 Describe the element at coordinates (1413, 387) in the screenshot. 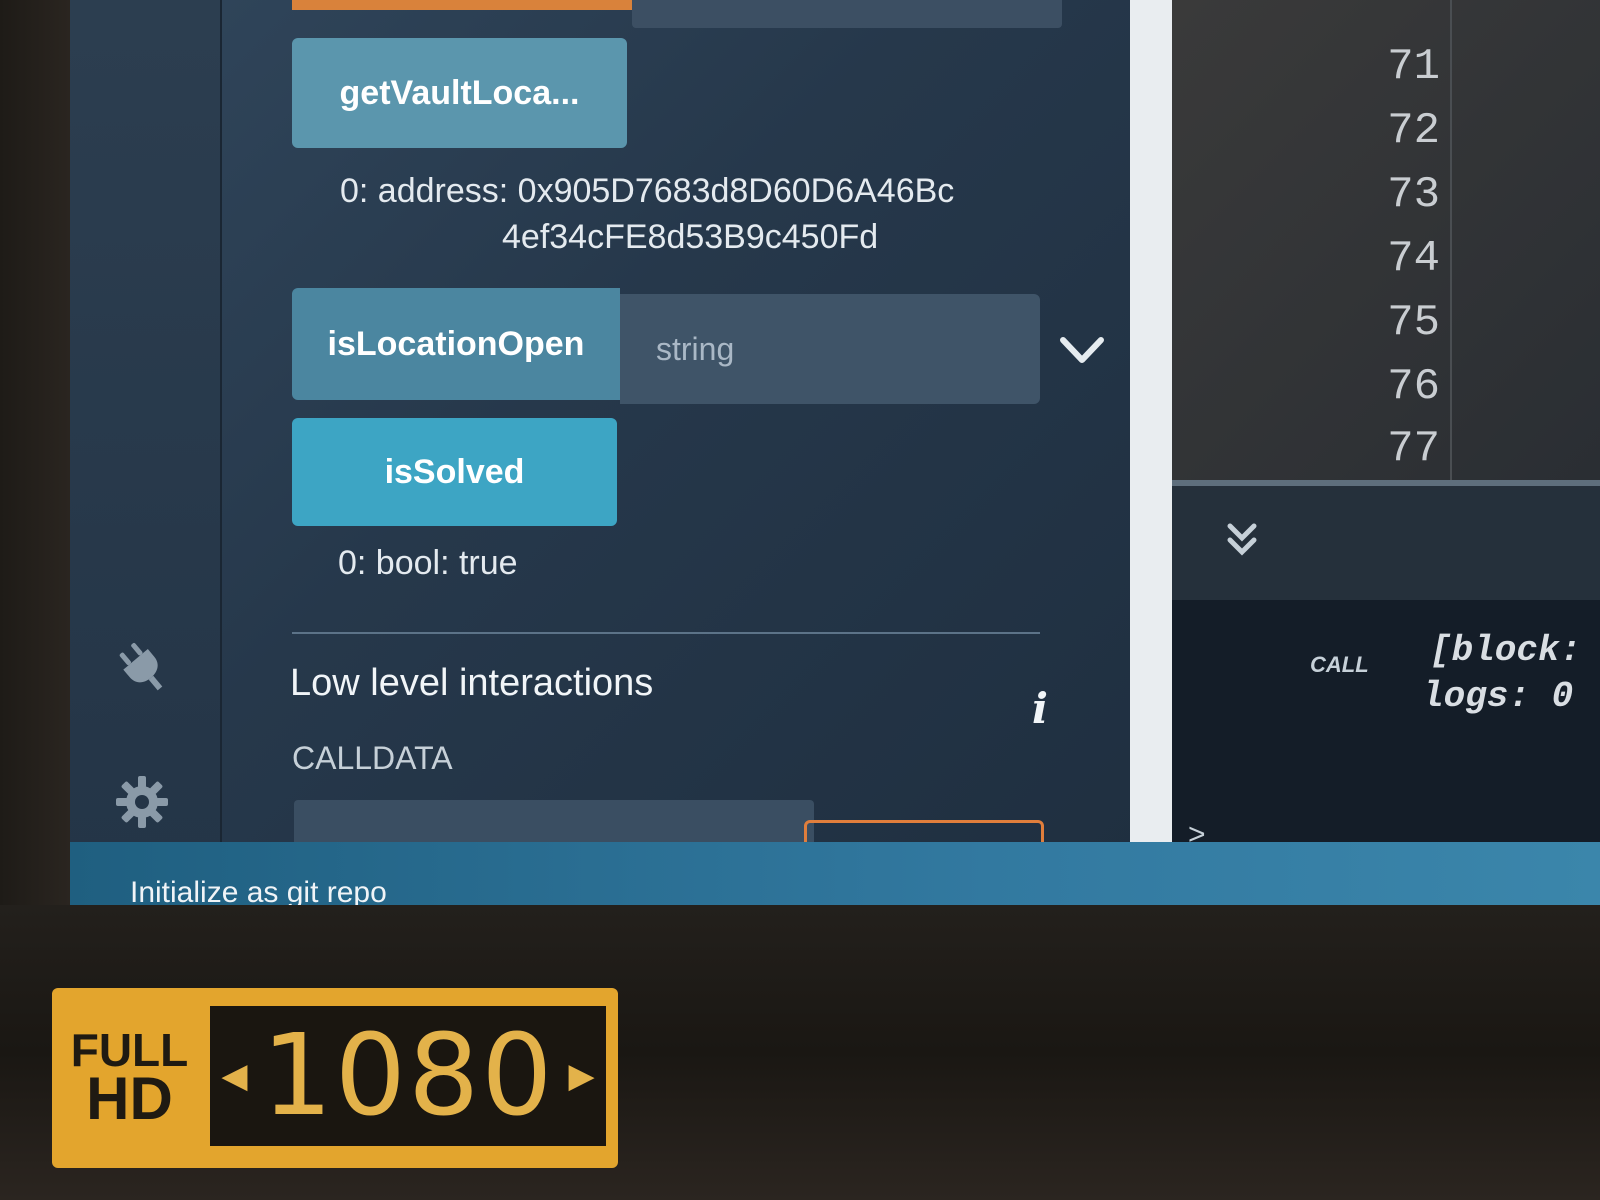

I see `line-number: 76` at that location.